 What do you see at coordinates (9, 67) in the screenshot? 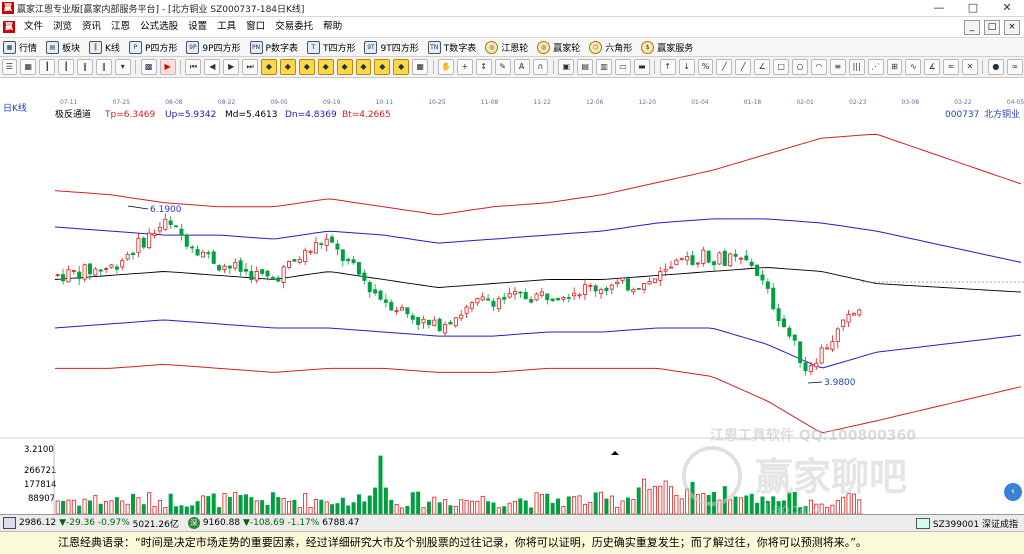
I see `menu-toggle-icon: ☰` at bounding box center [9, 67].